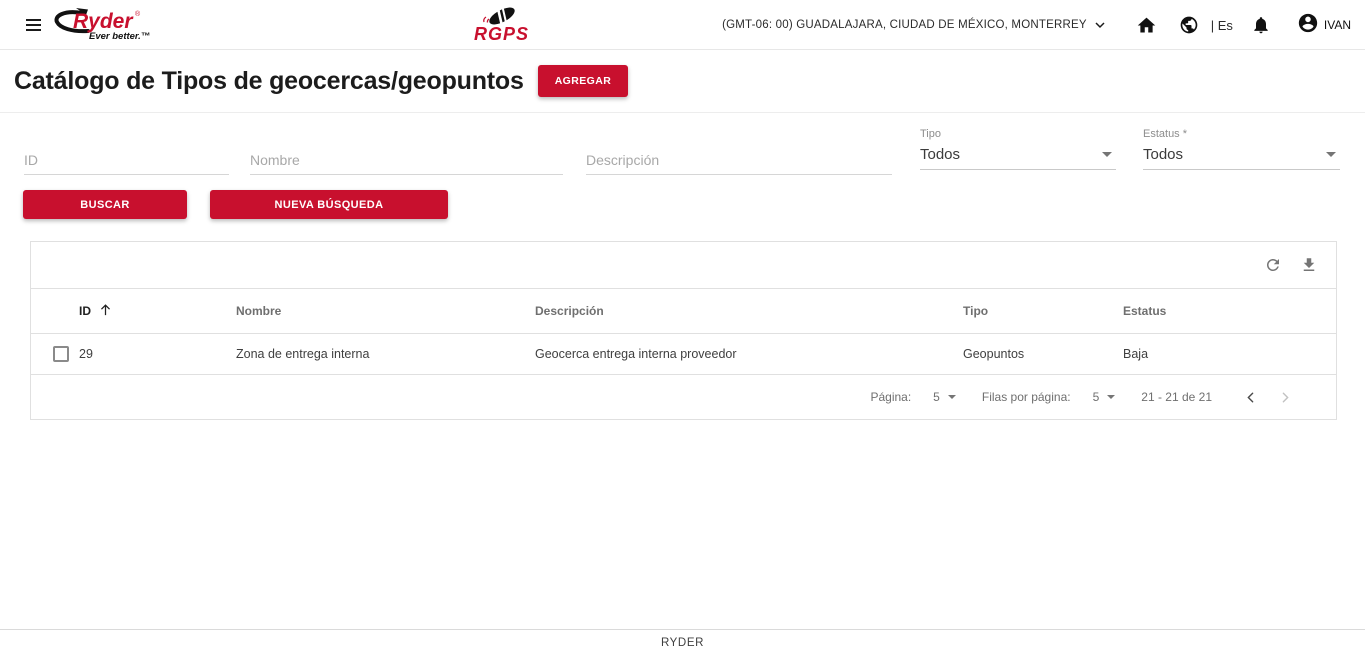 The image size is (1365, 656). I want to click on descripcion-input, so click(739, 162).